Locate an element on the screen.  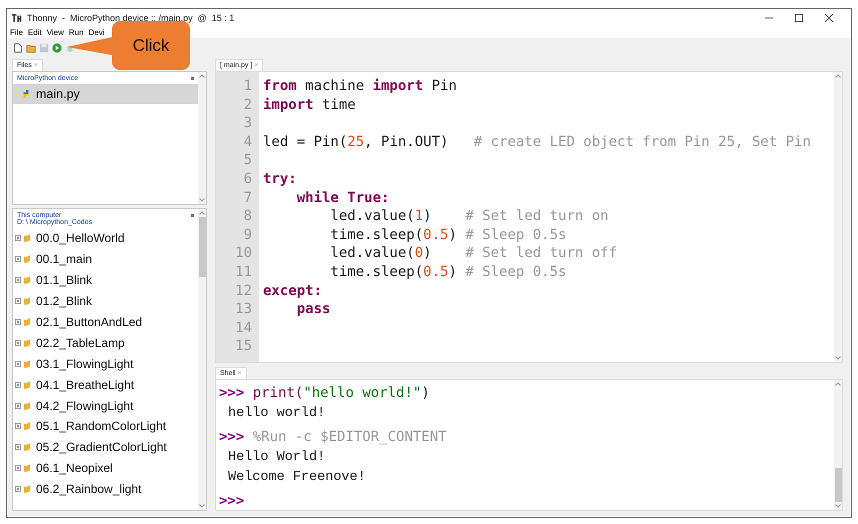
folder-item: 00.1_main is located at coordinates (105, 259).